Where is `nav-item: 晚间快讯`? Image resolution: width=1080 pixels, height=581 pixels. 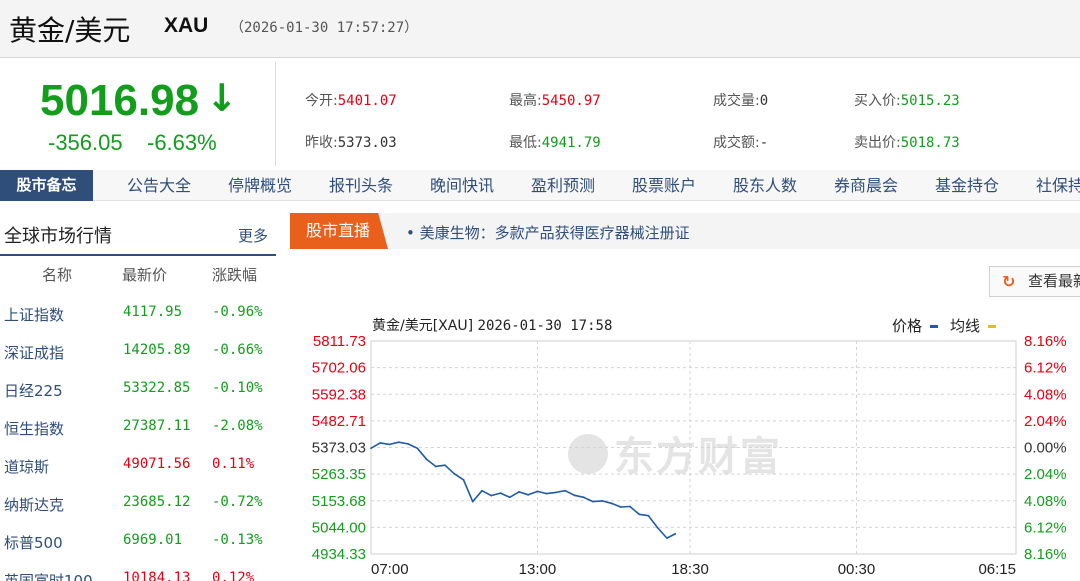 nav-item: 晚间快讯 is located at coordinates (462, 185).